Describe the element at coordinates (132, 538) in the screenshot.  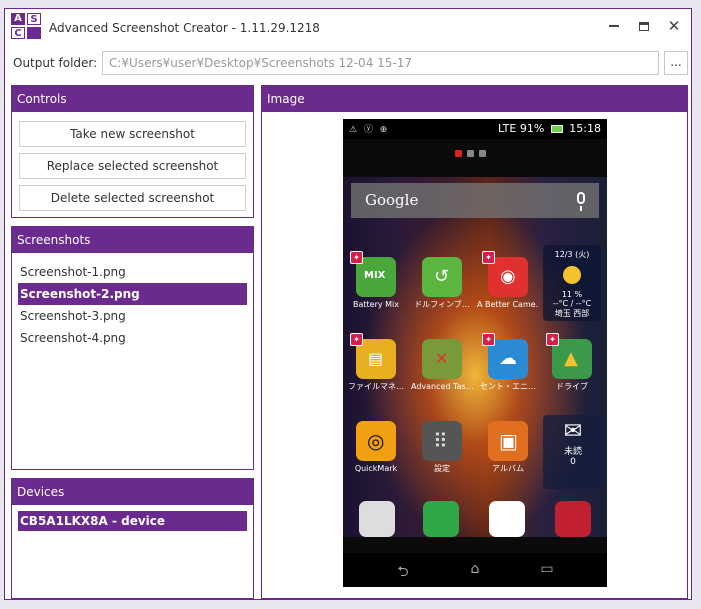
I see `devices-panel: Devices CB5A1LKX8A - device` at that location.